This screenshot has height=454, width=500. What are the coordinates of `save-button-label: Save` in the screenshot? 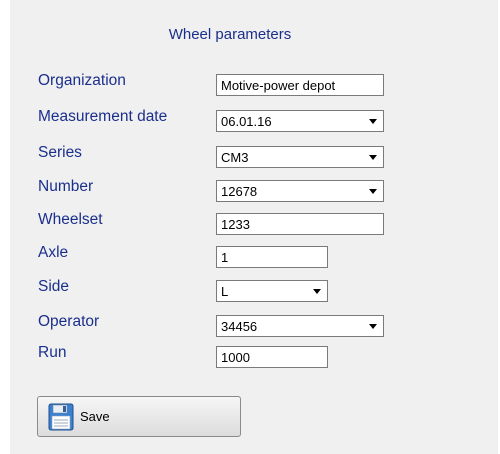 It's located at (95, 416).